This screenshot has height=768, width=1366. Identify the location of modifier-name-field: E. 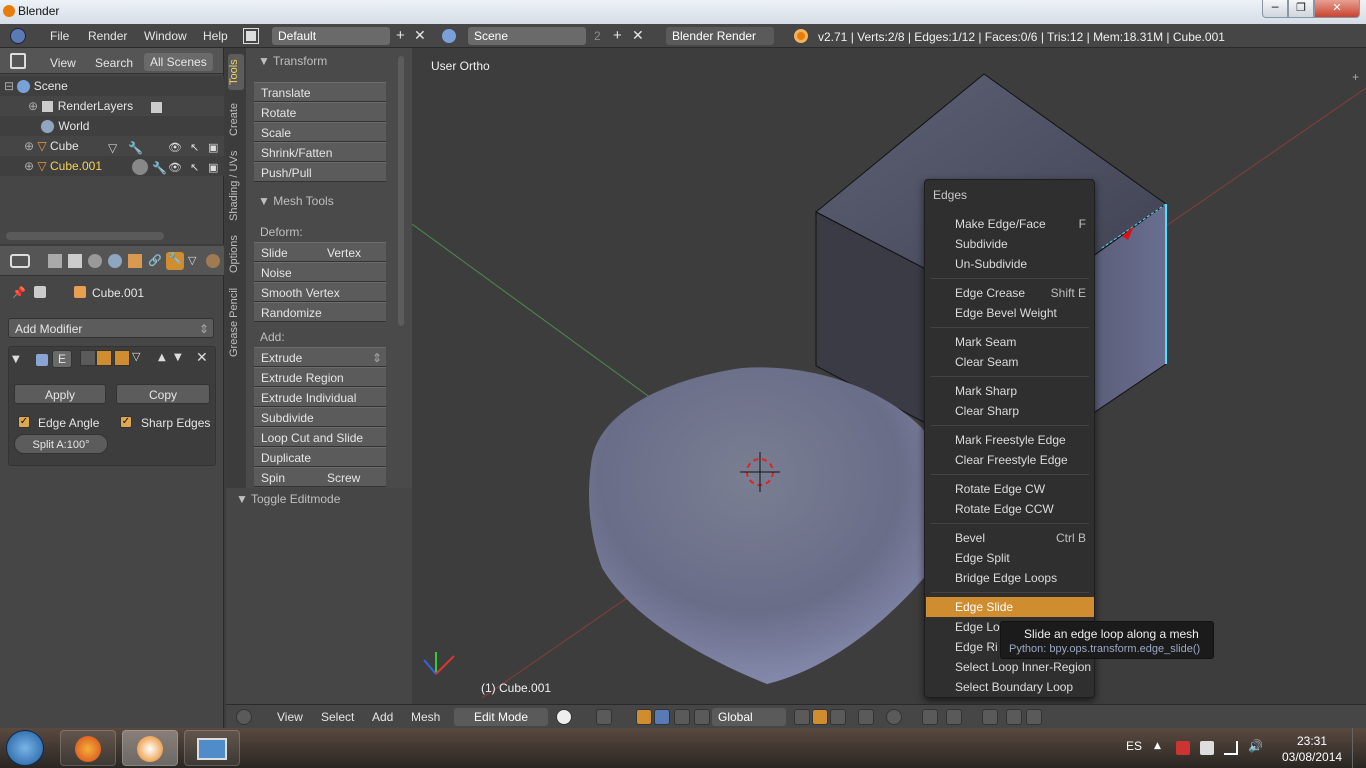
(62, 359).